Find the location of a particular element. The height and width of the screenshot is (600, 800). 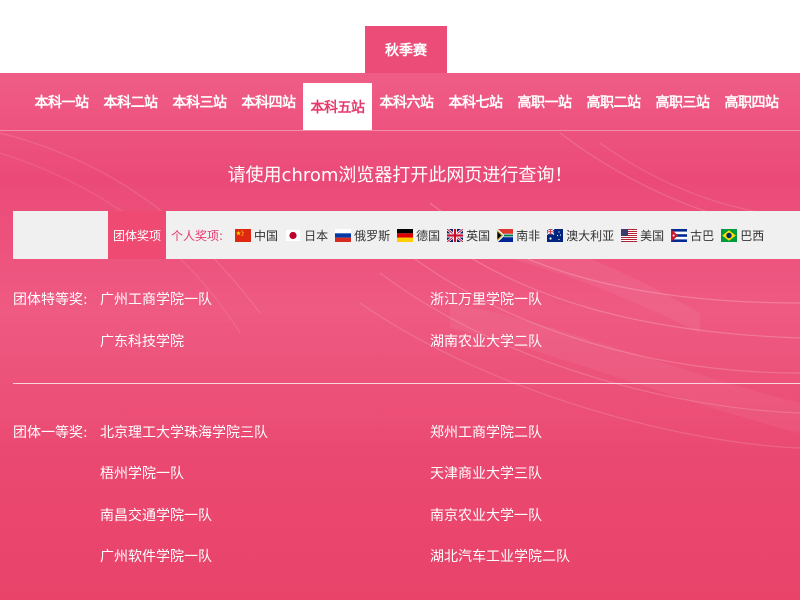

japan-flag-icon is located at coordinates (293, 235).